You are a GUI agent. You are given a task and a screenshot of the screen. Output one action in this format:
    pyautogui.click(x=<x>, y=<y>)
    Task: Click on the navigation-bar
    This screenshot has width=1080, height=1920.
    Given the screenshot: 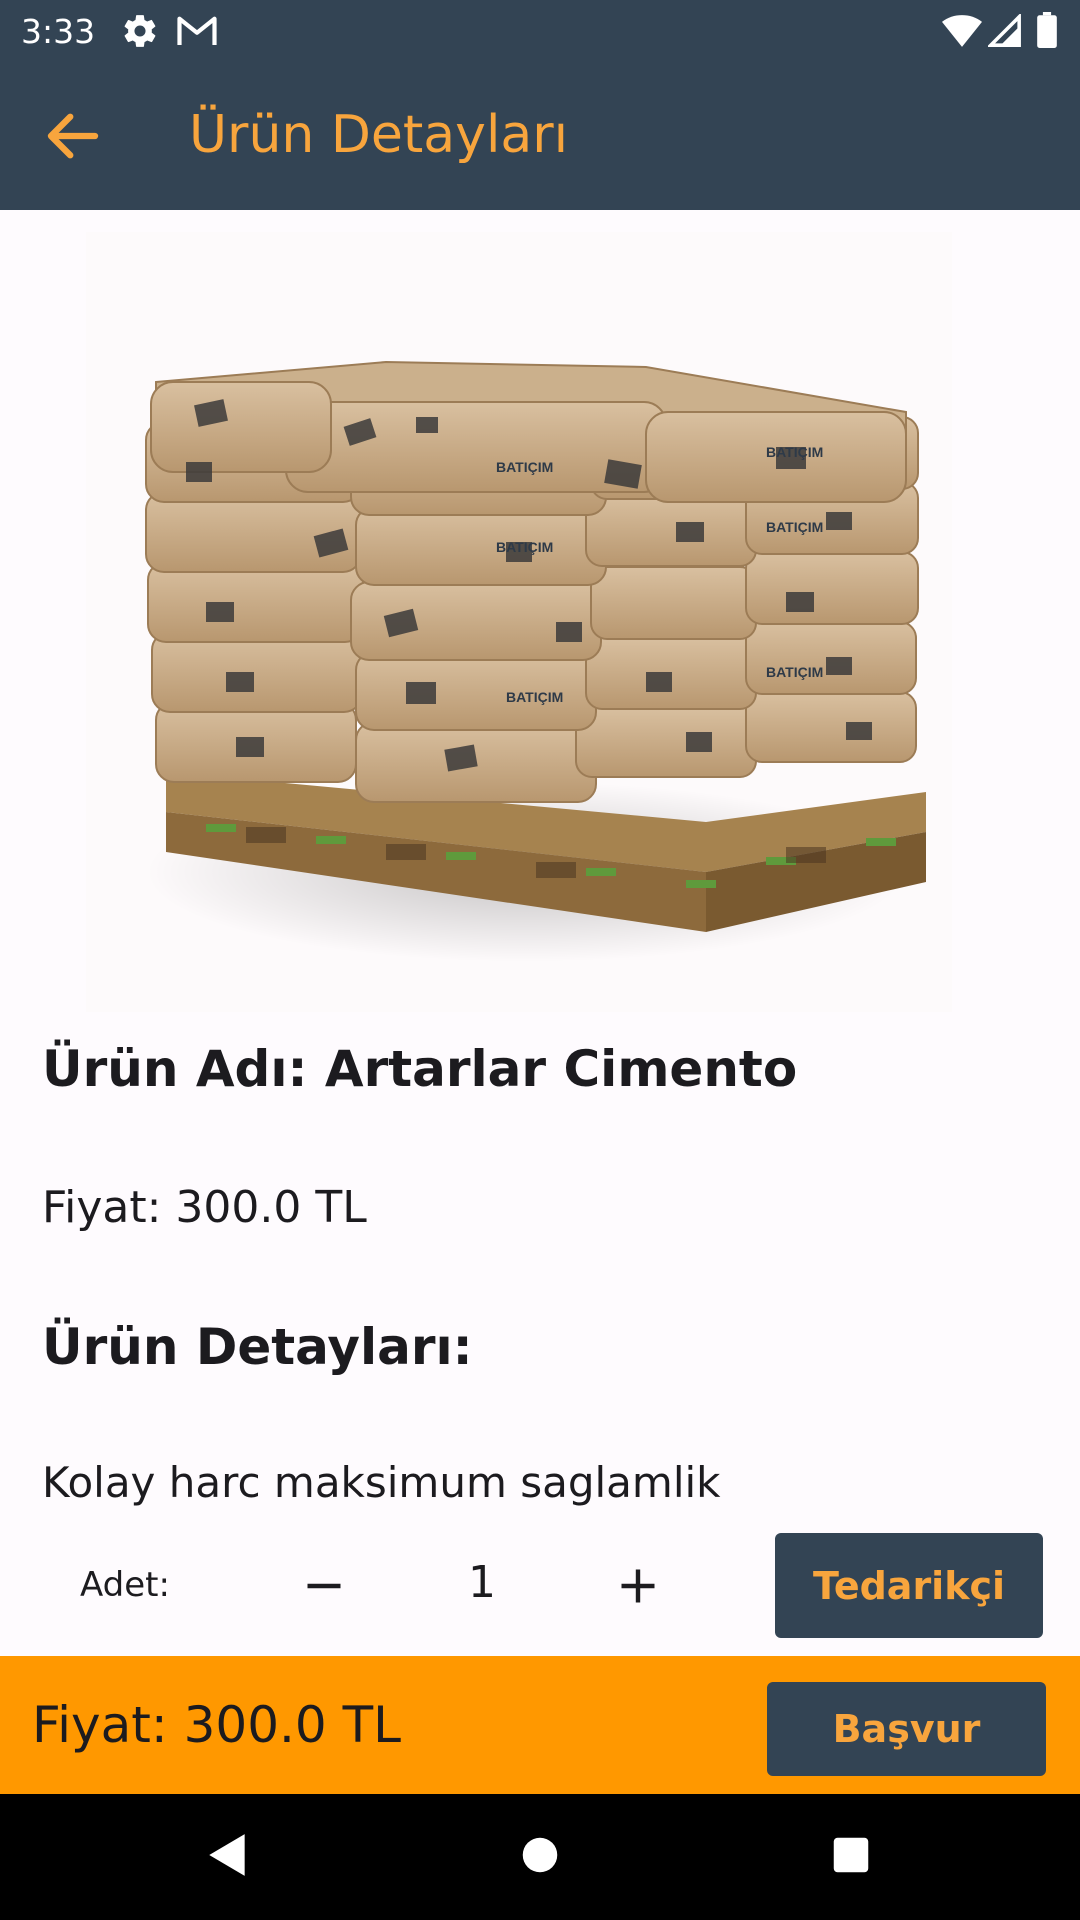 What is the action you would take?
    pyautogui.click(x=540, y=1857)
    